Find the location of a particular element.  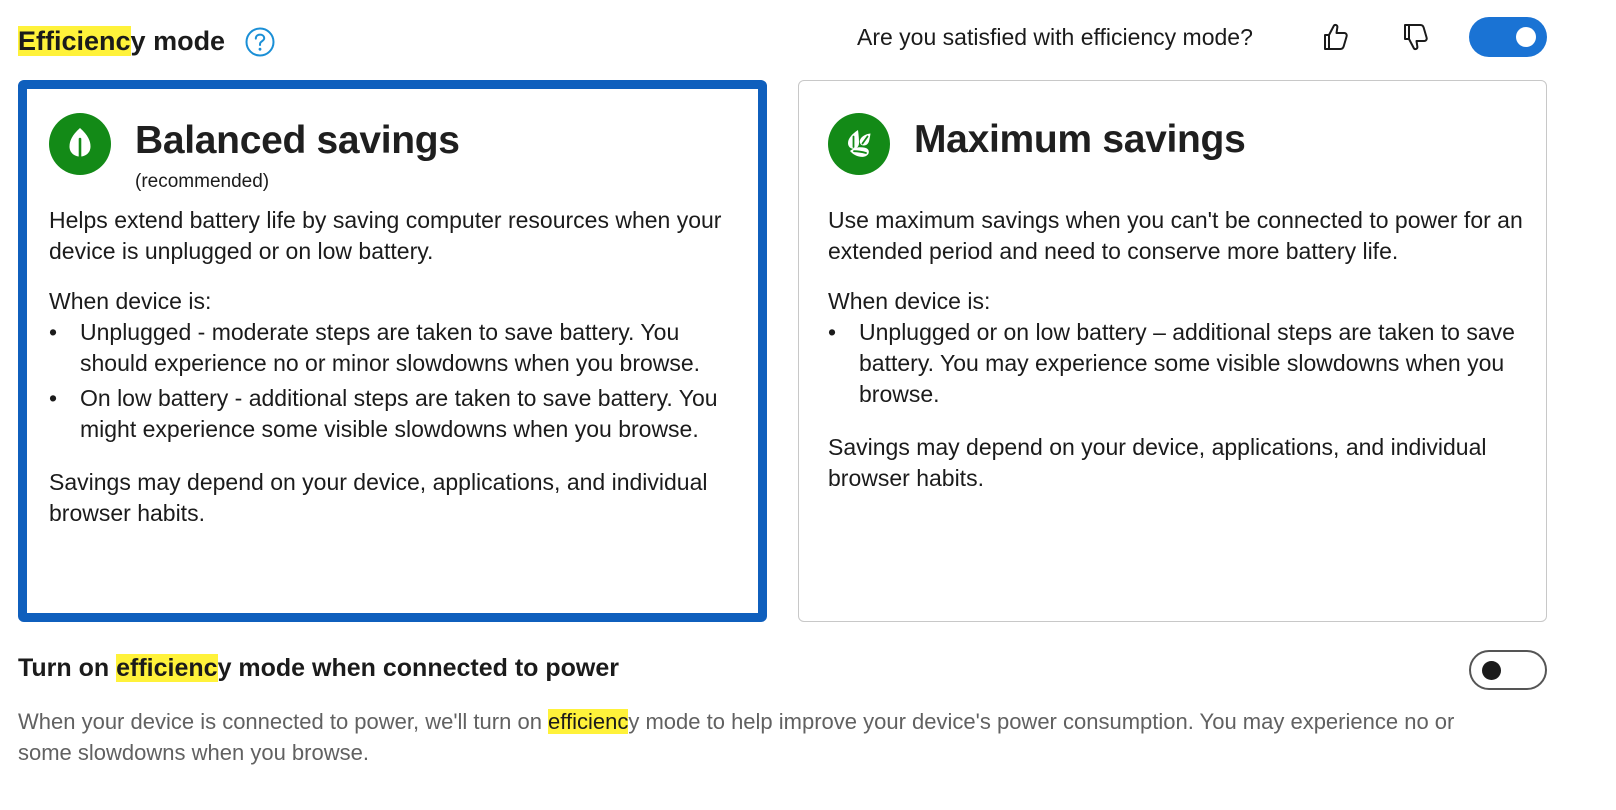

thumbs-up-icon is located at coordinates (1335, 37).